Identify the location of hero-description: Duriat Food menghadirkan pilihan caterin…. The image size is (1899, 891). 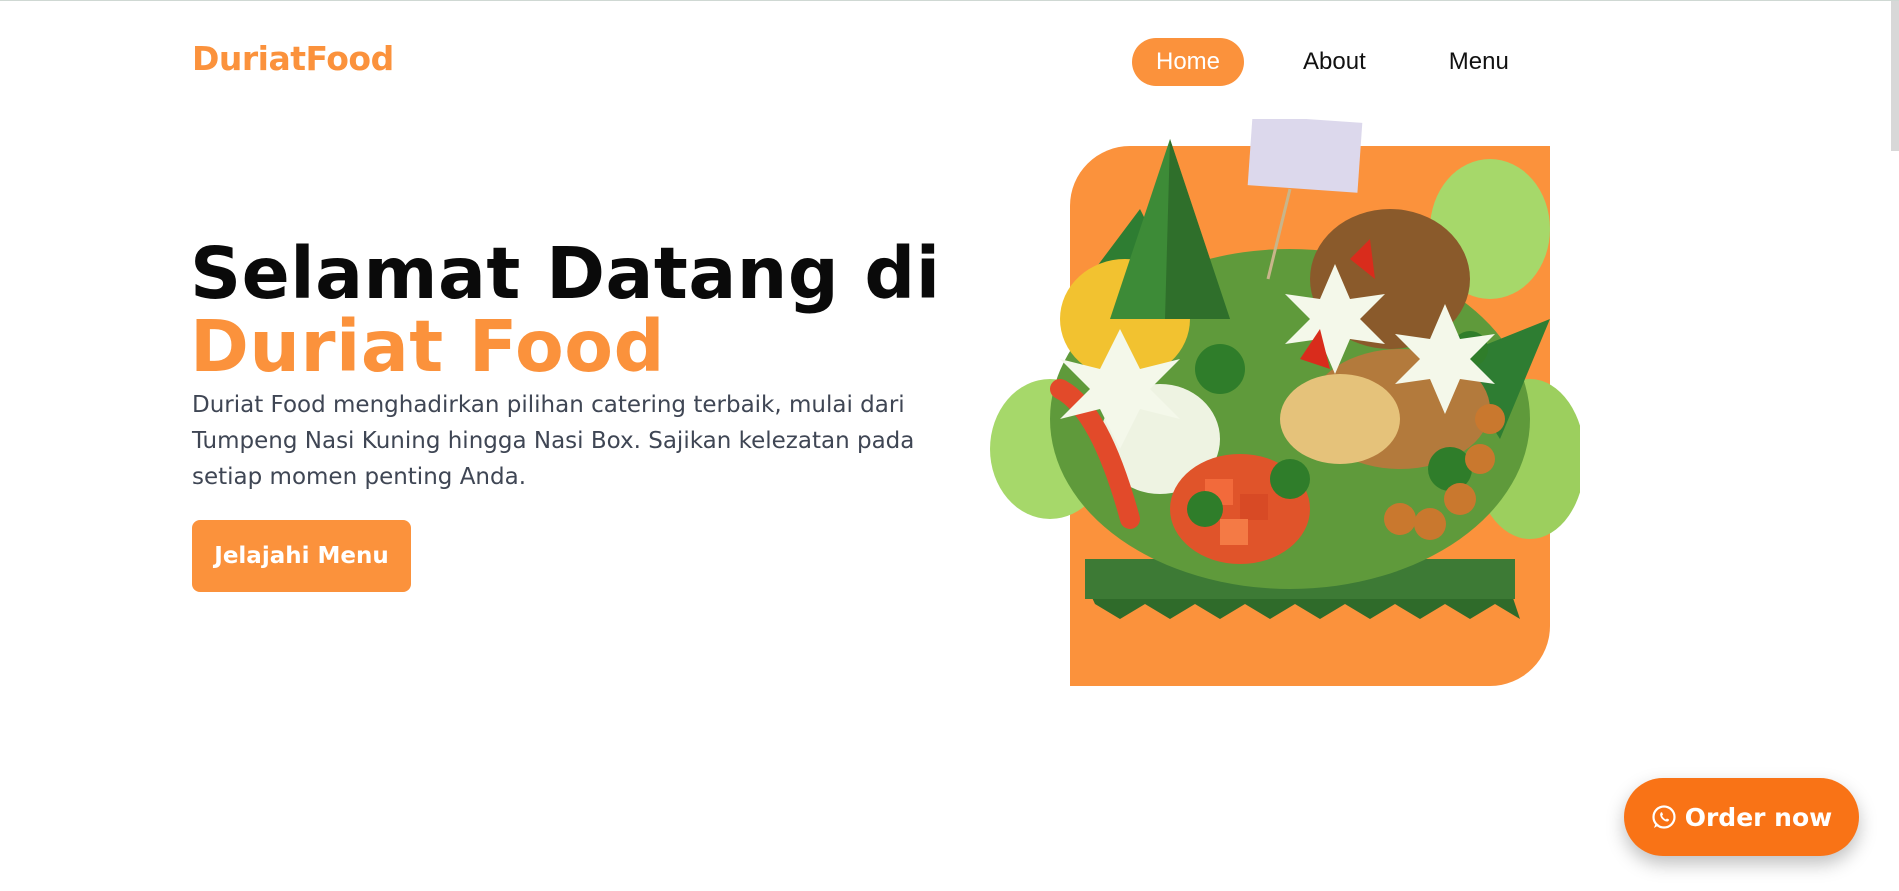
(553, 441).